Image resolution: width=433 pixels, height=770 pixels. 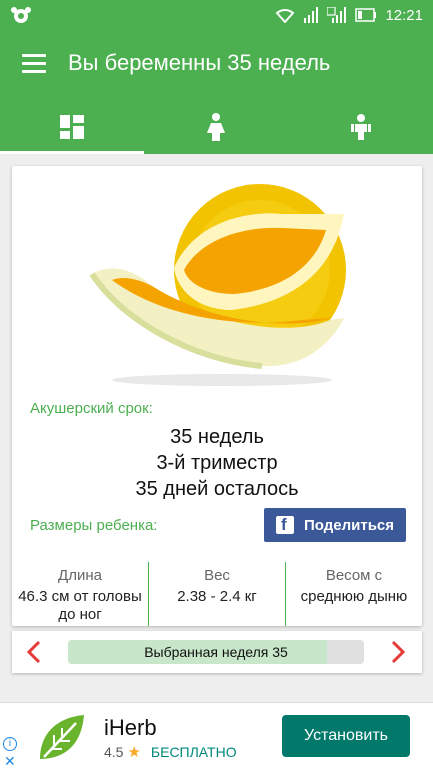 I want to click on facebook-share-button: Поделиться, so click(x=335, y=525).